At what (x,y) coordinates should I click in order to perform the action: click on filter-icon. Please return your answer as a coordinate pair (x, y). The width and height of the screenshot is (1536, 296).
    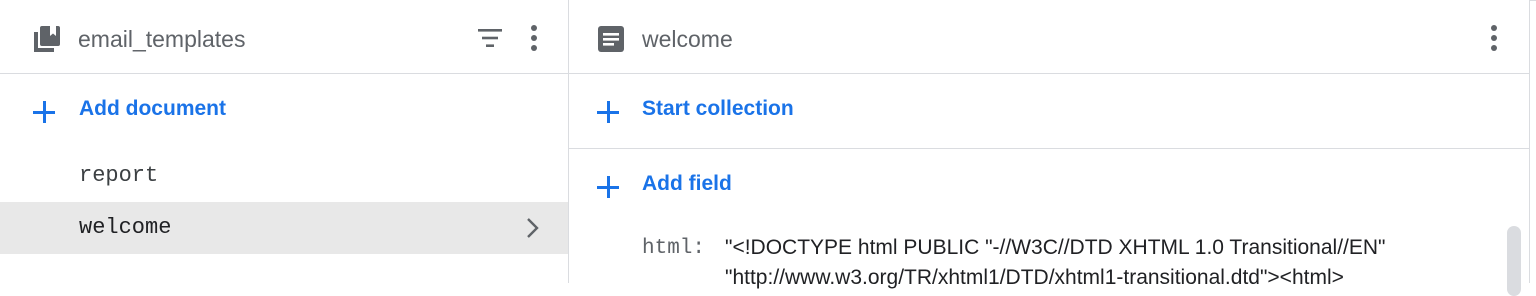
    Looking at the image, I should click on (490, 38).